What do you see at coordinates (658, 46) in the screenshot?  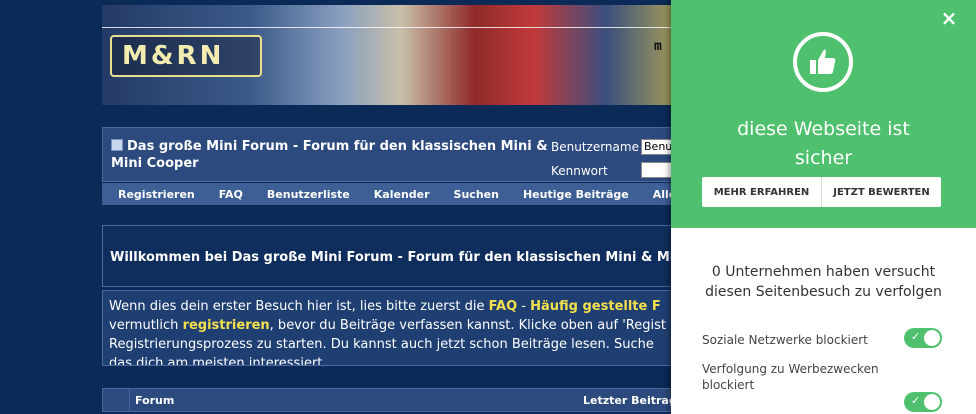 I see `banner-site-text: m` at bounding box center [658, 46].